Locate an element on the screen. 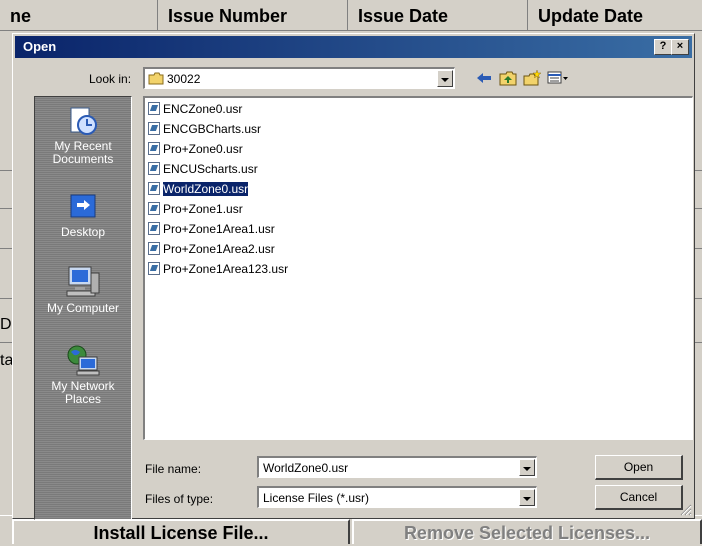  up-folder-icon is located at coordinates (508, 78).